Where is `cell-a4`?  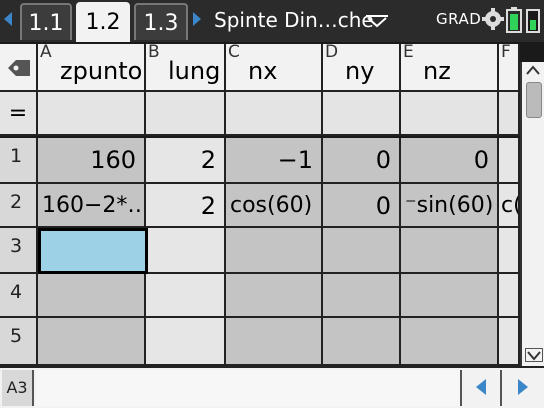
cell-a4 is located at coordinates (92, 296).